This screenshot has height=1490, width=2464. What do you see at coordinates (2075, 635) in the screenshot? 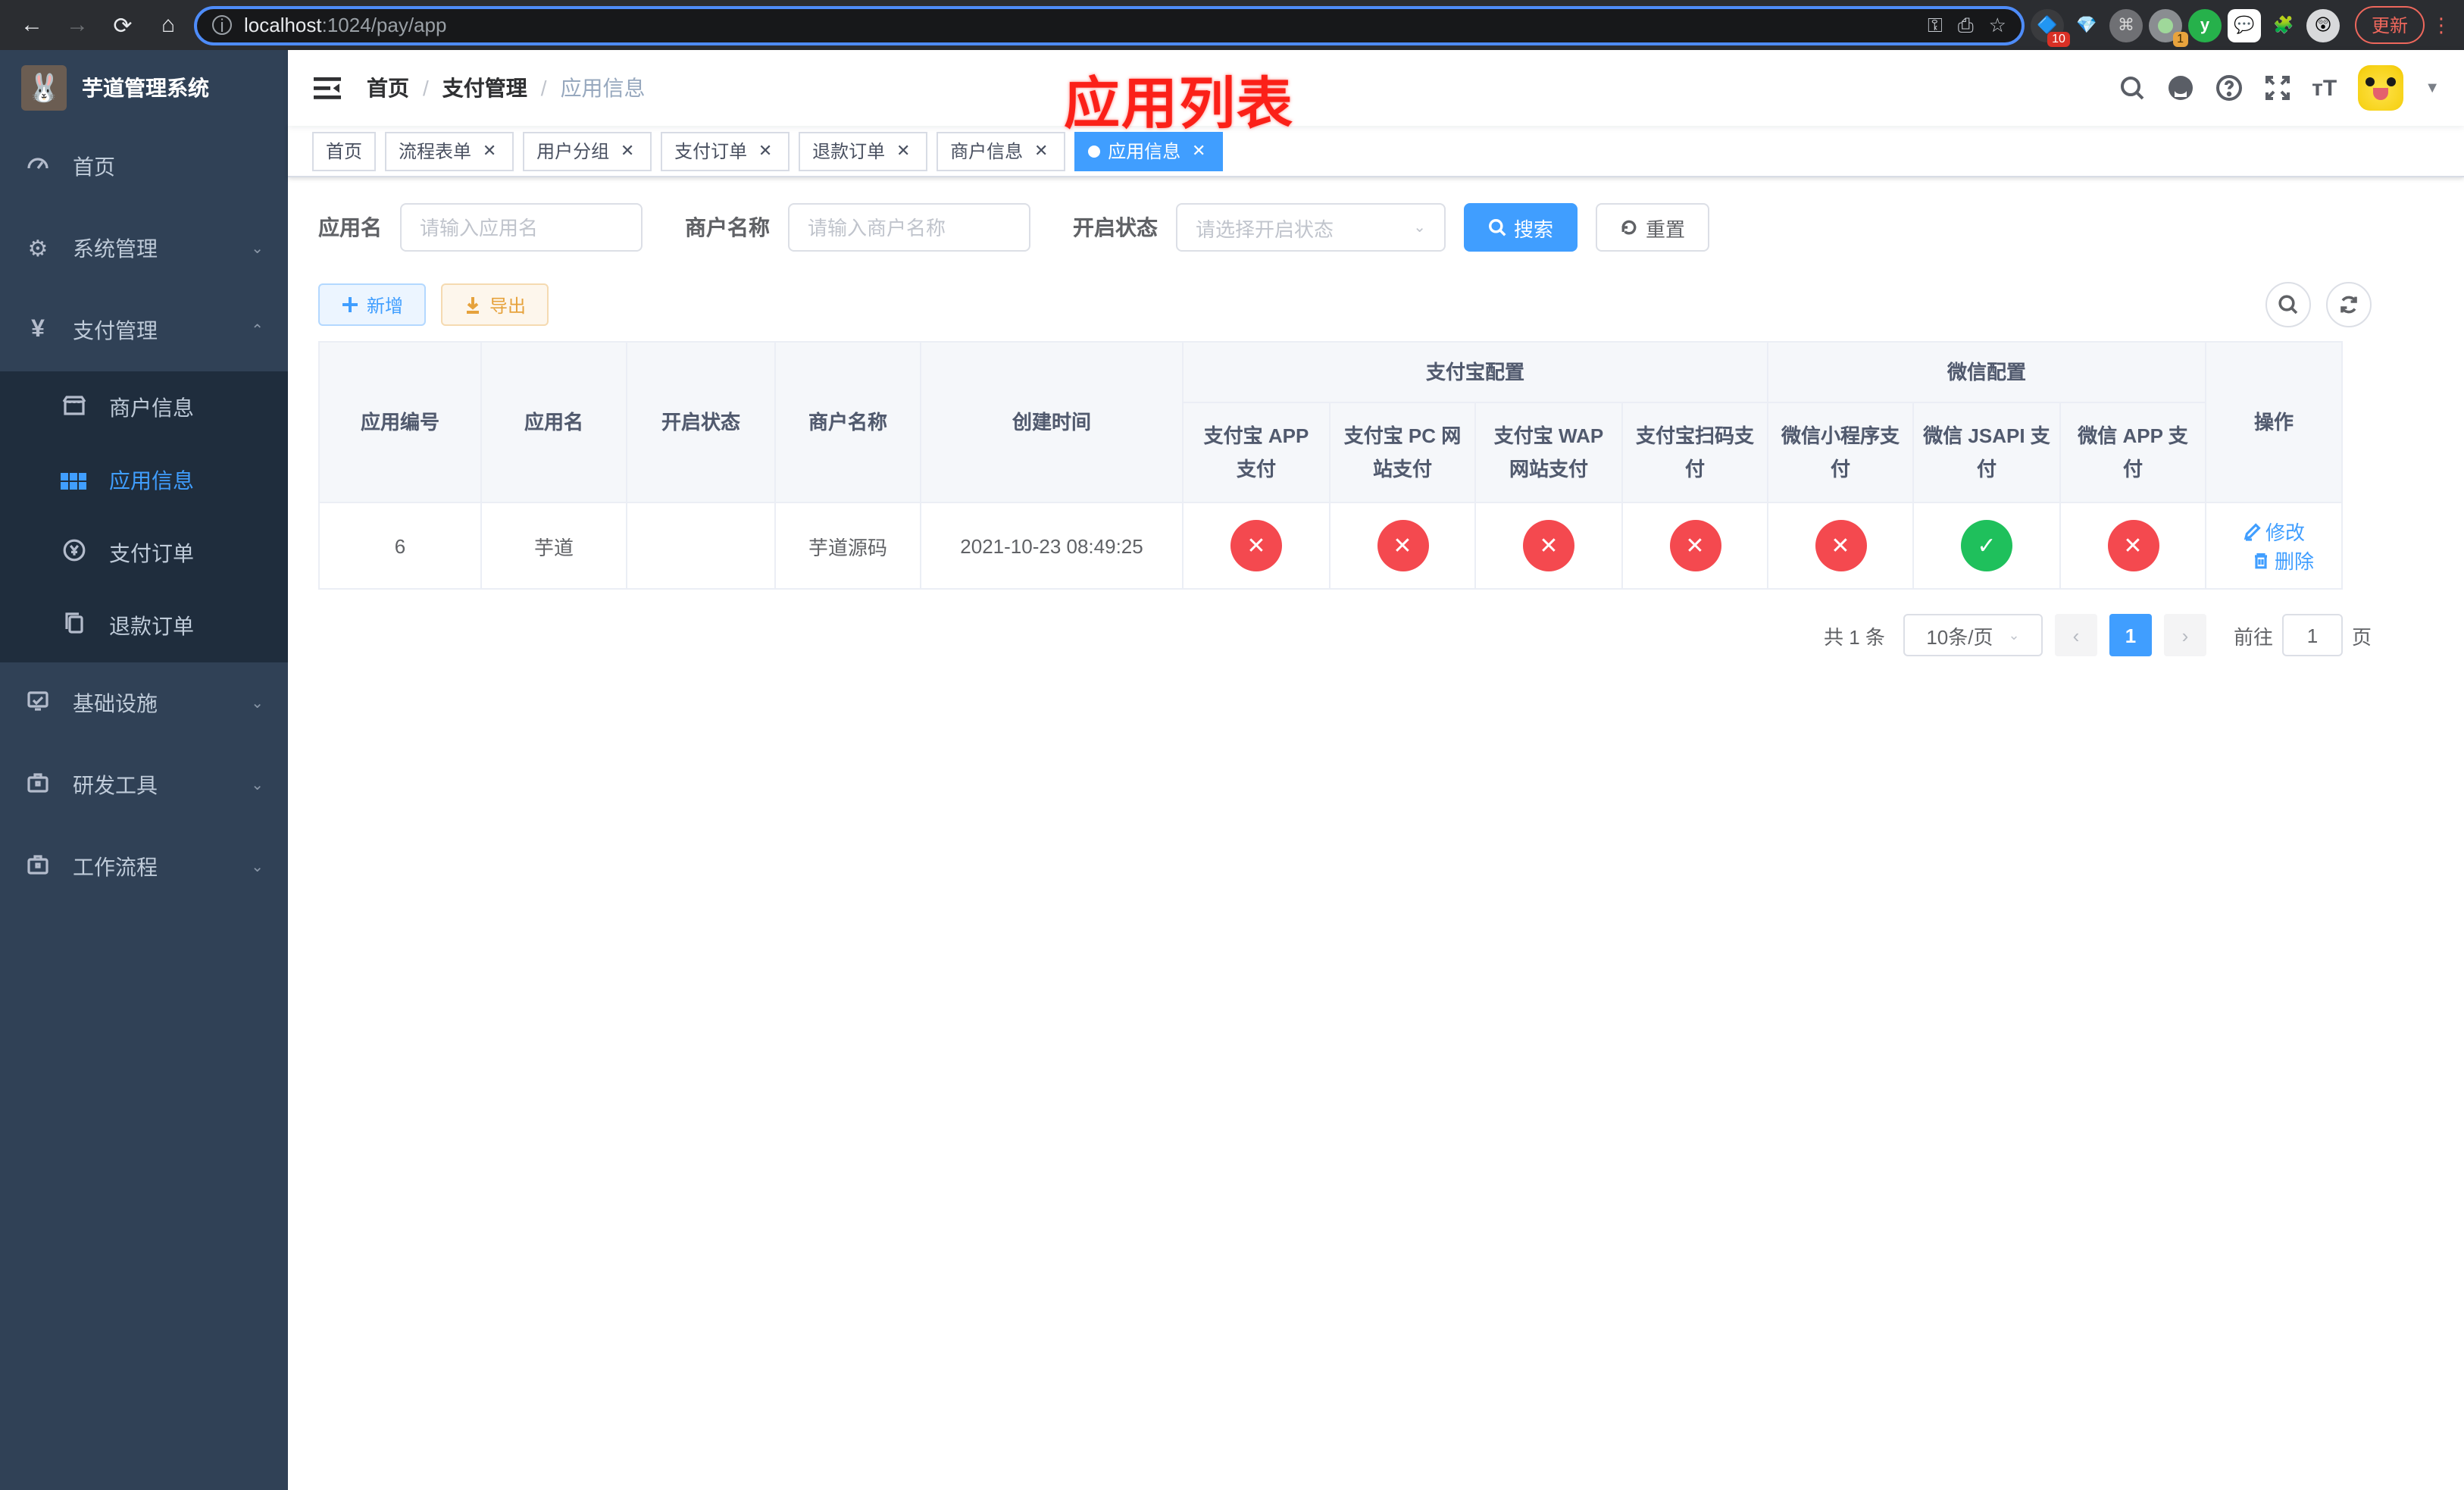
I see `prev-page-button: ‹` at bounding box center [2075, 635].